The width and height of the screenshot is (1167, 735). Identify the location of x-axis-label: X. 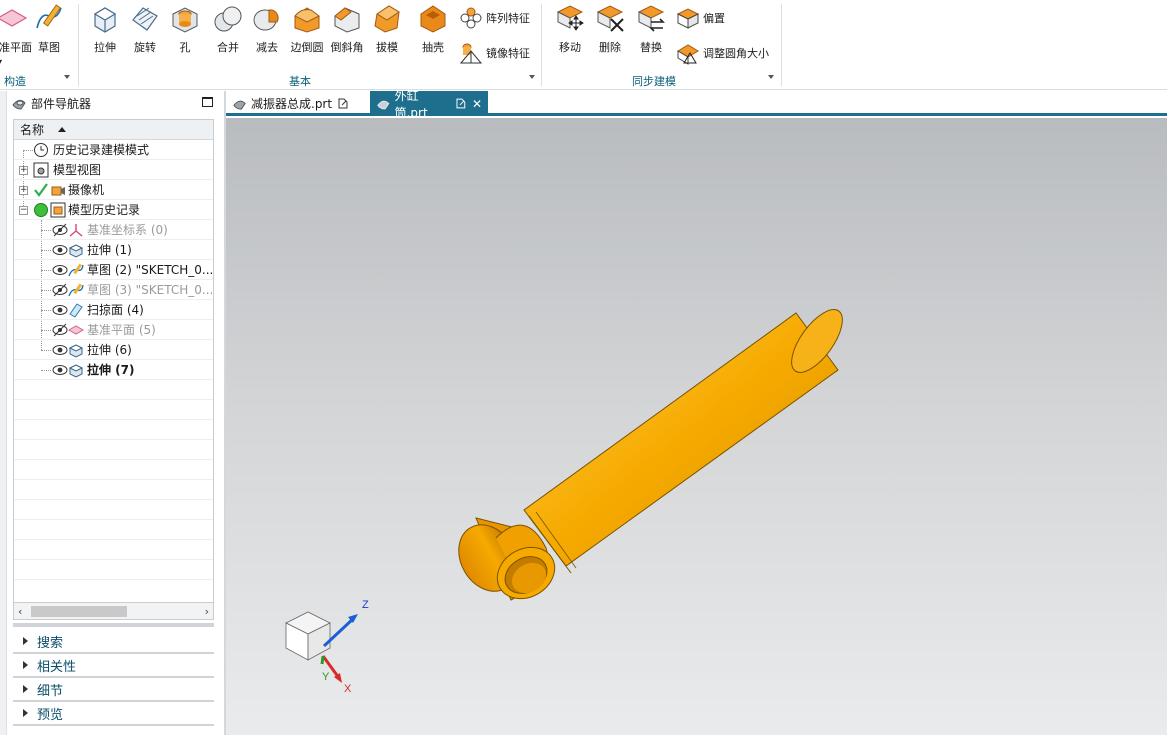
(348, 689).